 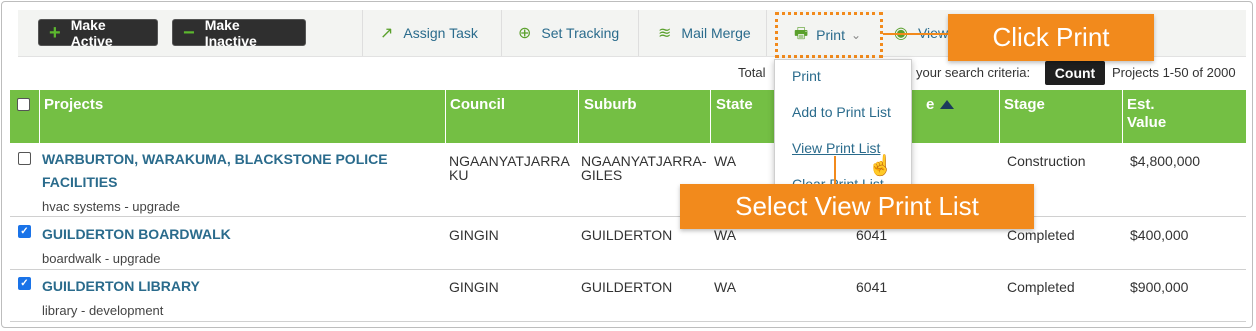 I want to click on set-tracking-label: Set Tracking, so click(x=580, y=33).